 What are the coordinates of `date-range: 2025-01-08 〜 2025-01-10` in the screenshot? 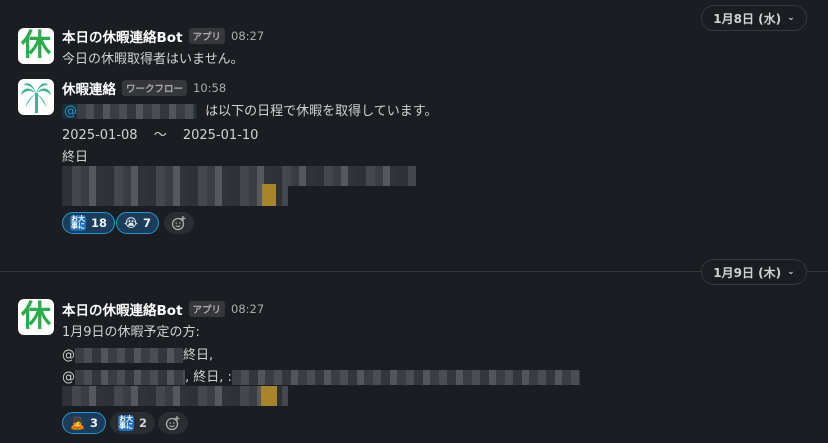 It's located at (160, 133).